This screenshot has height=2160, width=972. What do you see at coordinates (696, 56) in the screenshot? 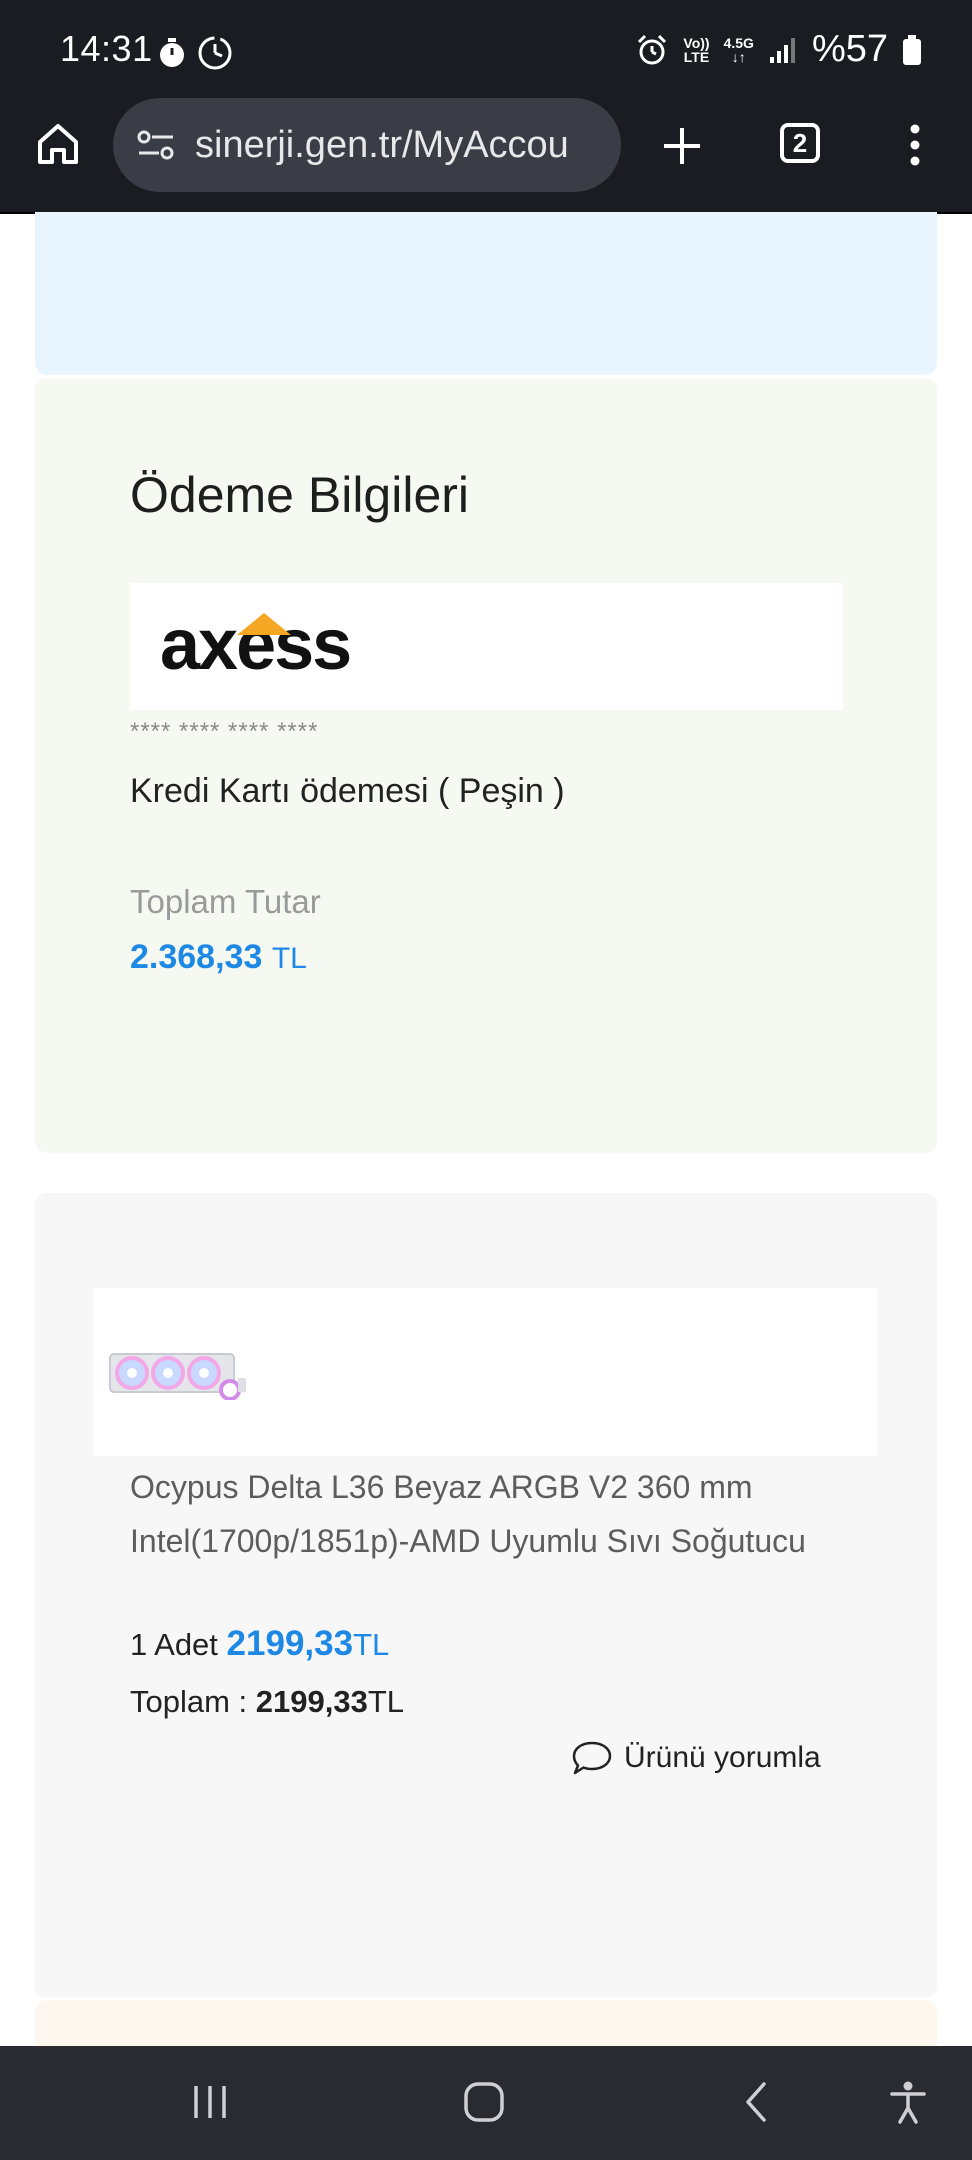
I see `volte-bottom-text: LTE` at bounding box center [696, 56].